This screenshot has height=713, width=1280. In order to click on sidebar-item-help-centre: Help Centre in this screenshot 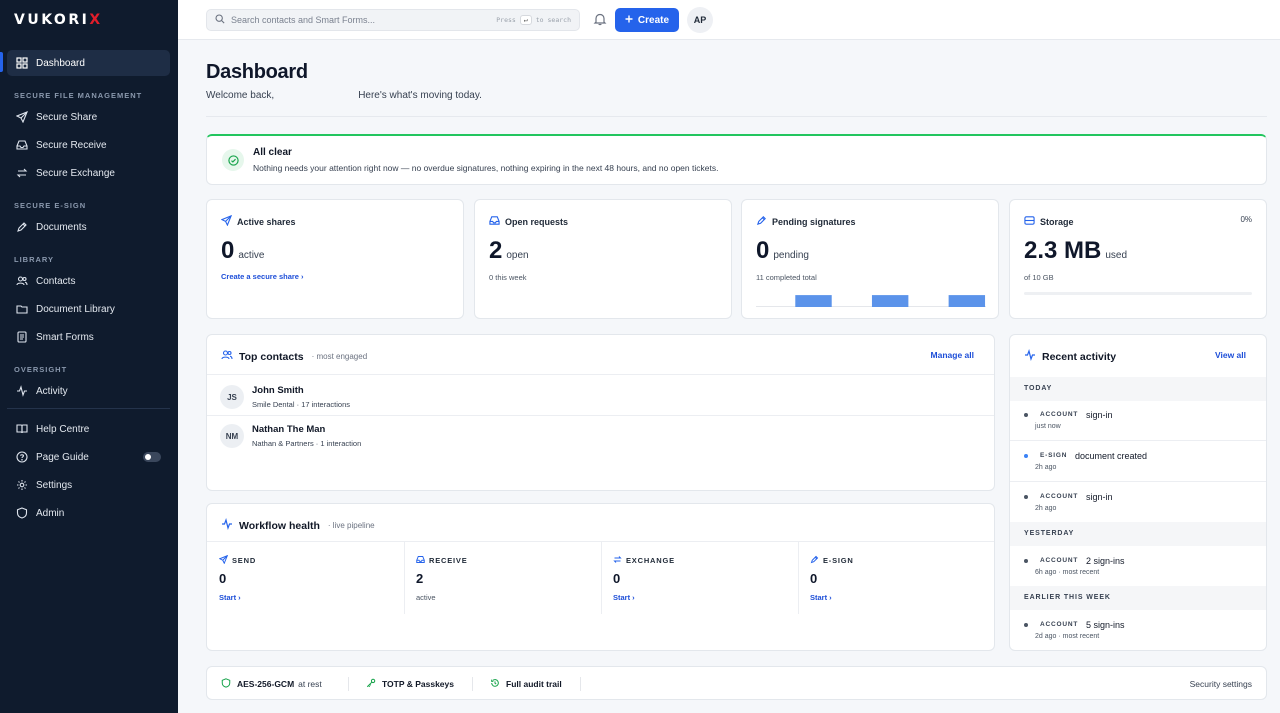, I will do `click(88, 429)`.